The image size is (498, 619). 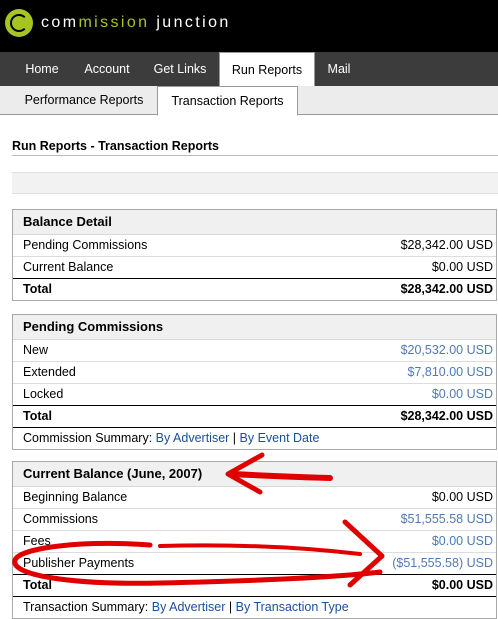 I want to click on tab-transaction-reports: Transaction Reports, so click(x=227, y=101).